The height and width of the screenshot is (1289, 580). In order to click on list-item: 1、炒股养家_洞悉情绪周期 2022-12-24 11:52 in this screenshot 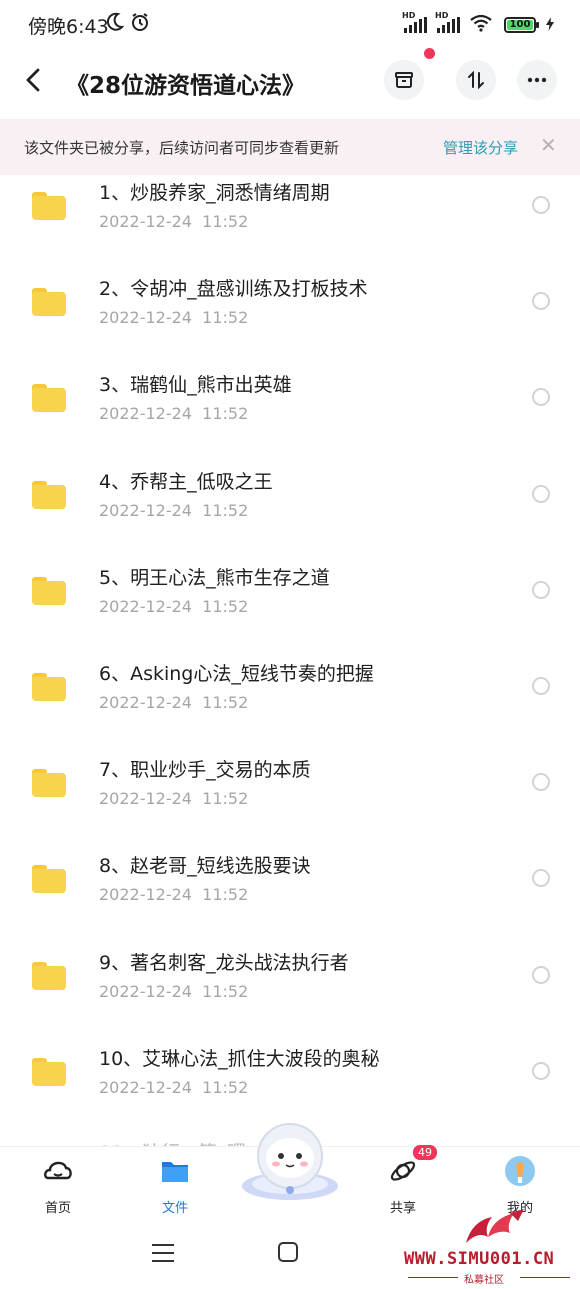, I will do `click(290, 223)`.